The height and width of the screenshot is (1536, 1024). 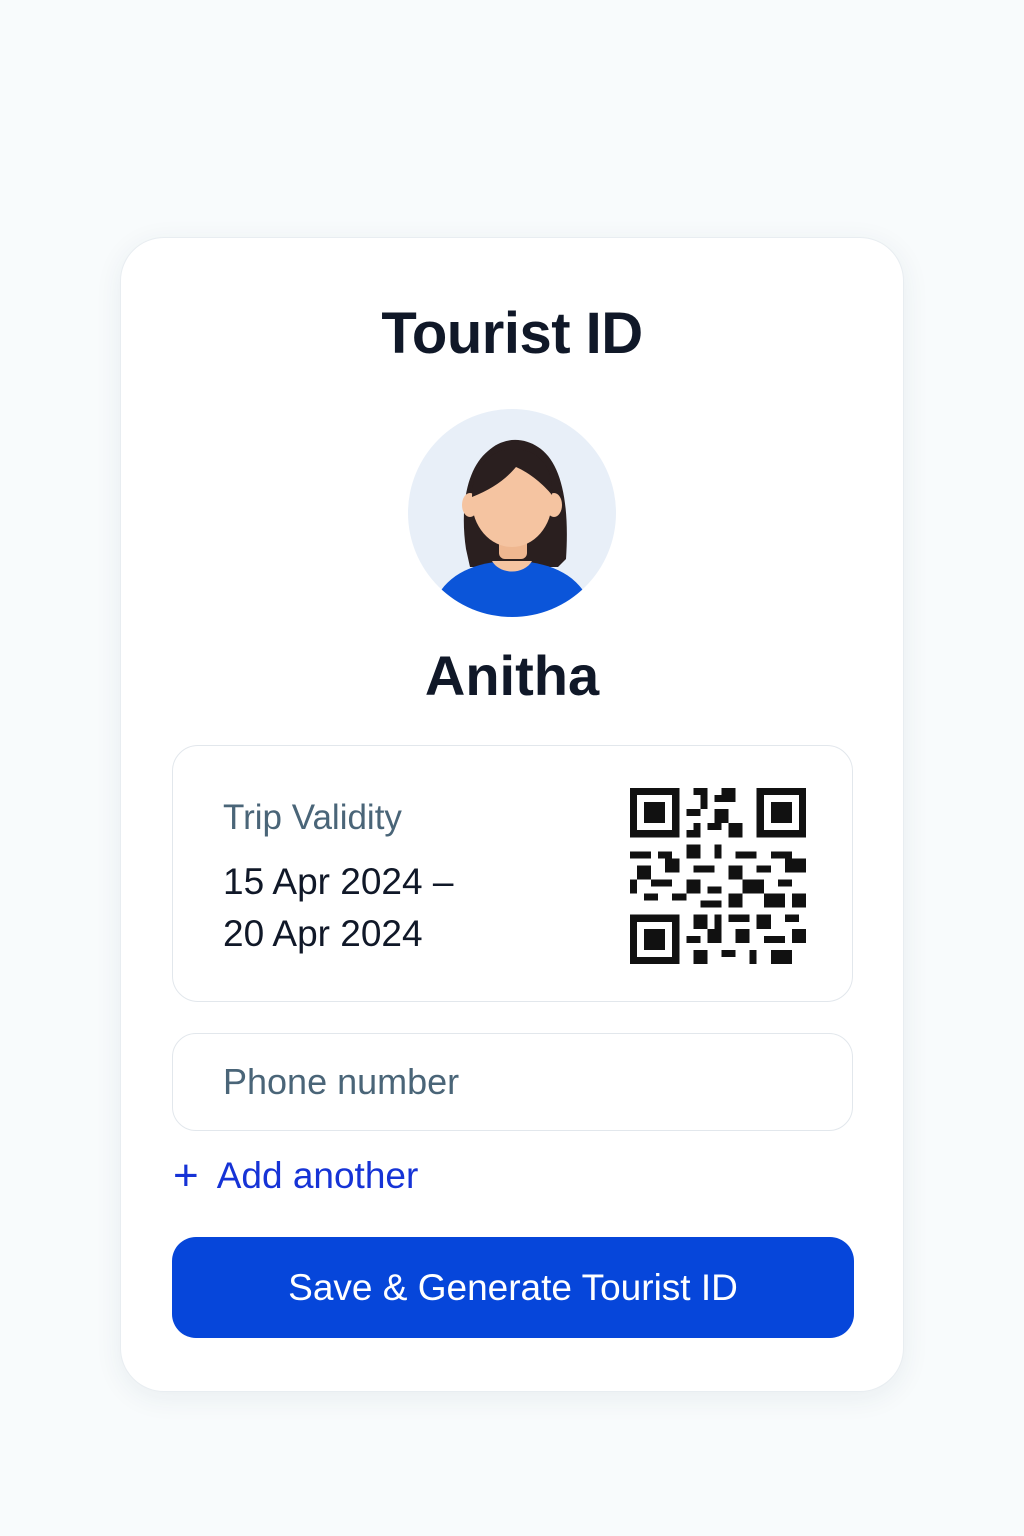 What do you see at coordinates (512, 1082) in the screenshot?
I see `phone-number-input` at bounding box center [512, 1082].